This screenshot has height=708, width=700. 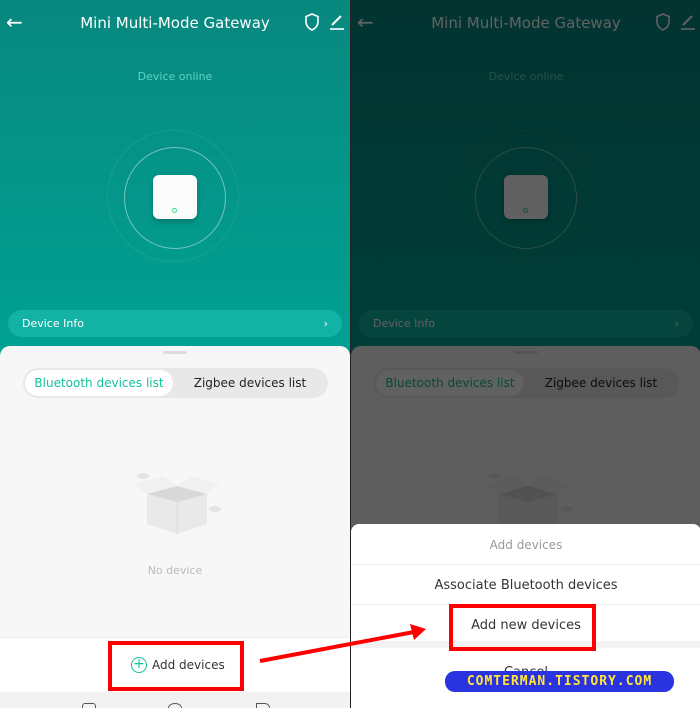 What do you see at coordinates (342, 643) in the screenshot?
I see `annotation-arrow` at bounding box center [342, 643].